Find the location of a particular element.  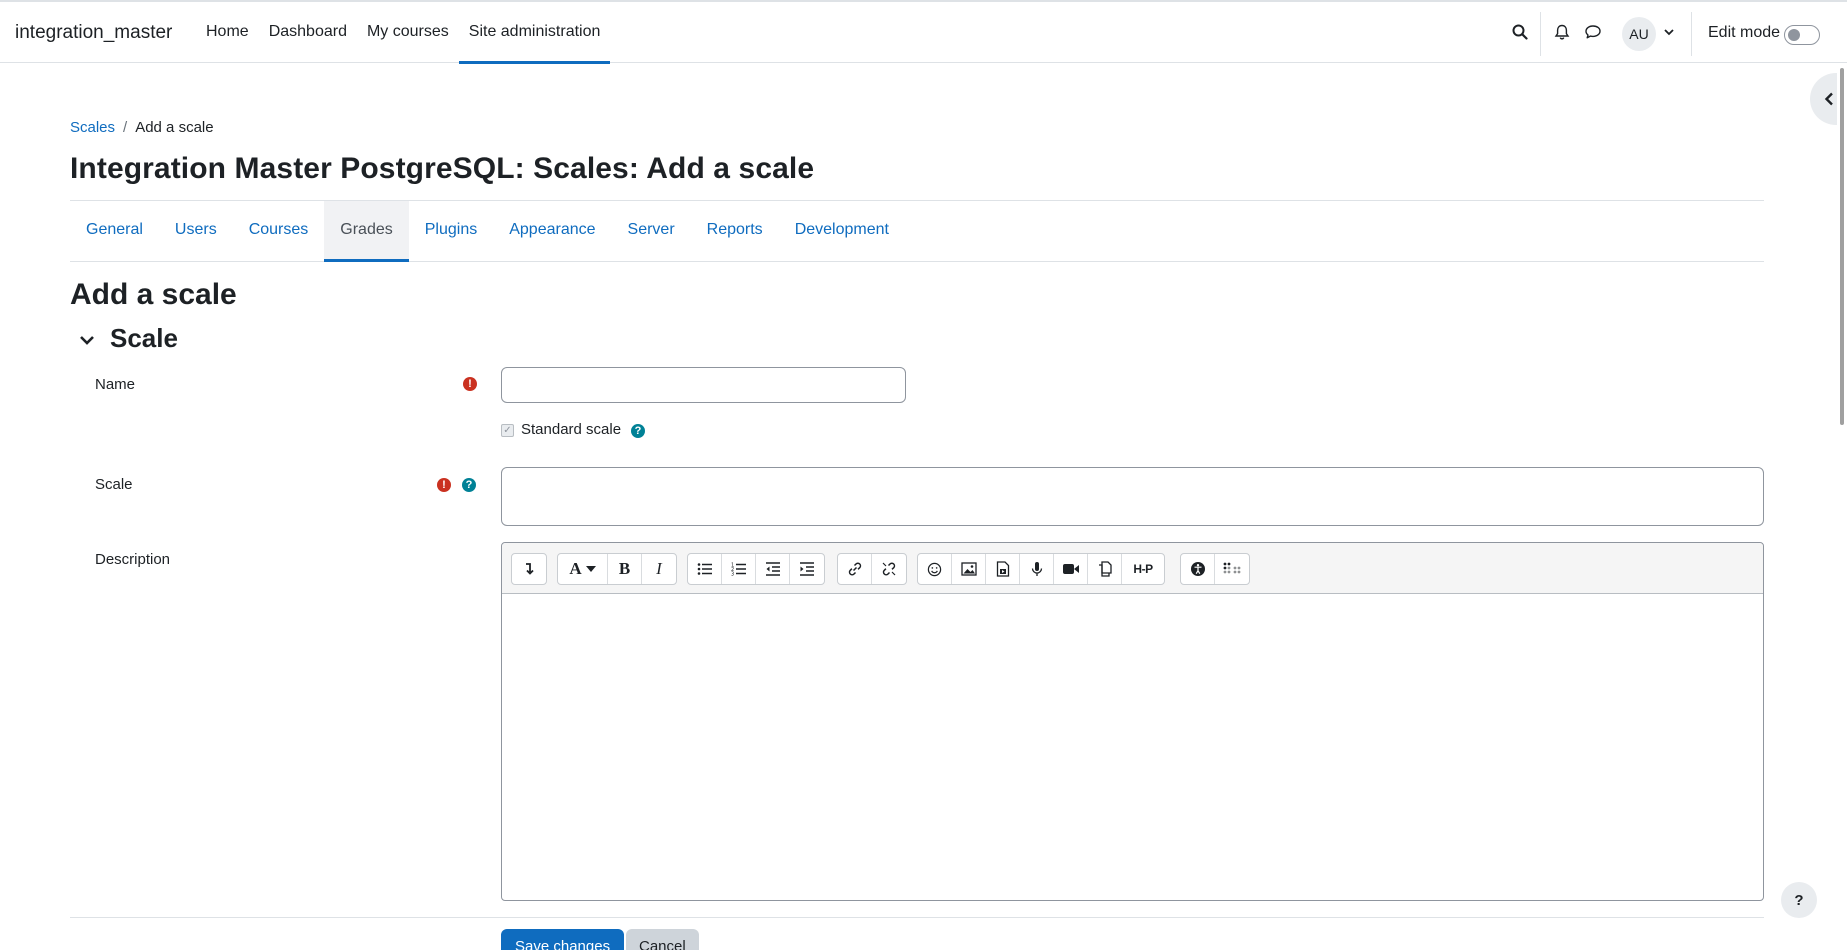

font-style-icon: A is located at coordinates (583, 569).